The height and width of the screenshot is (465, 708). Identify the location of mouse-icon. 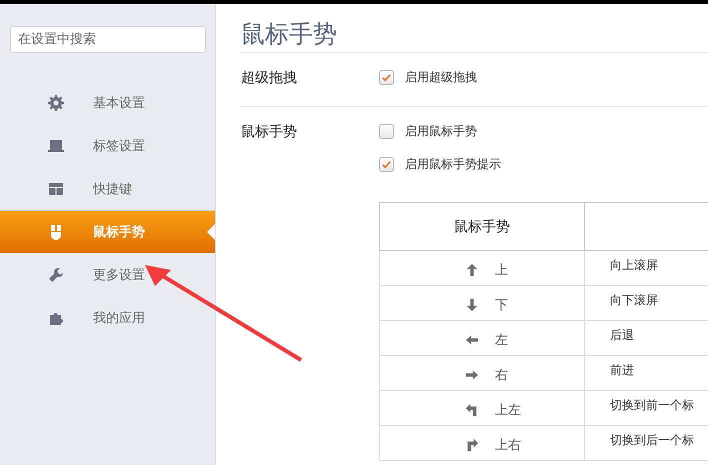
(56, 232).